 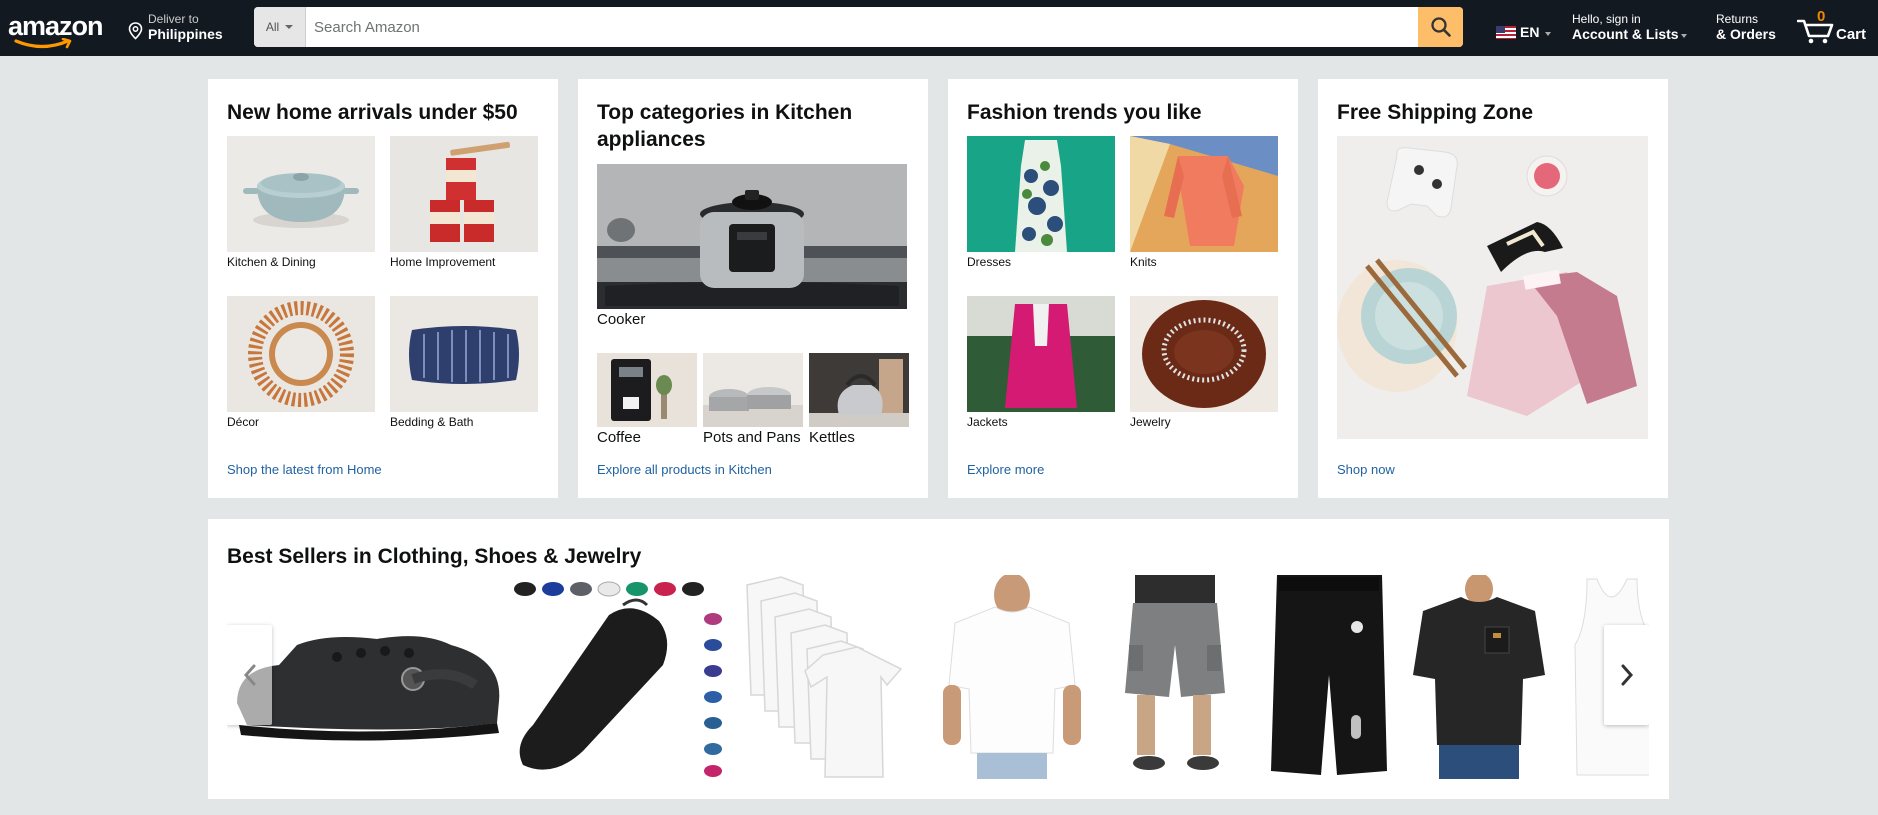 I want to click on carousel-prev-button, so click(x=249, y=675).